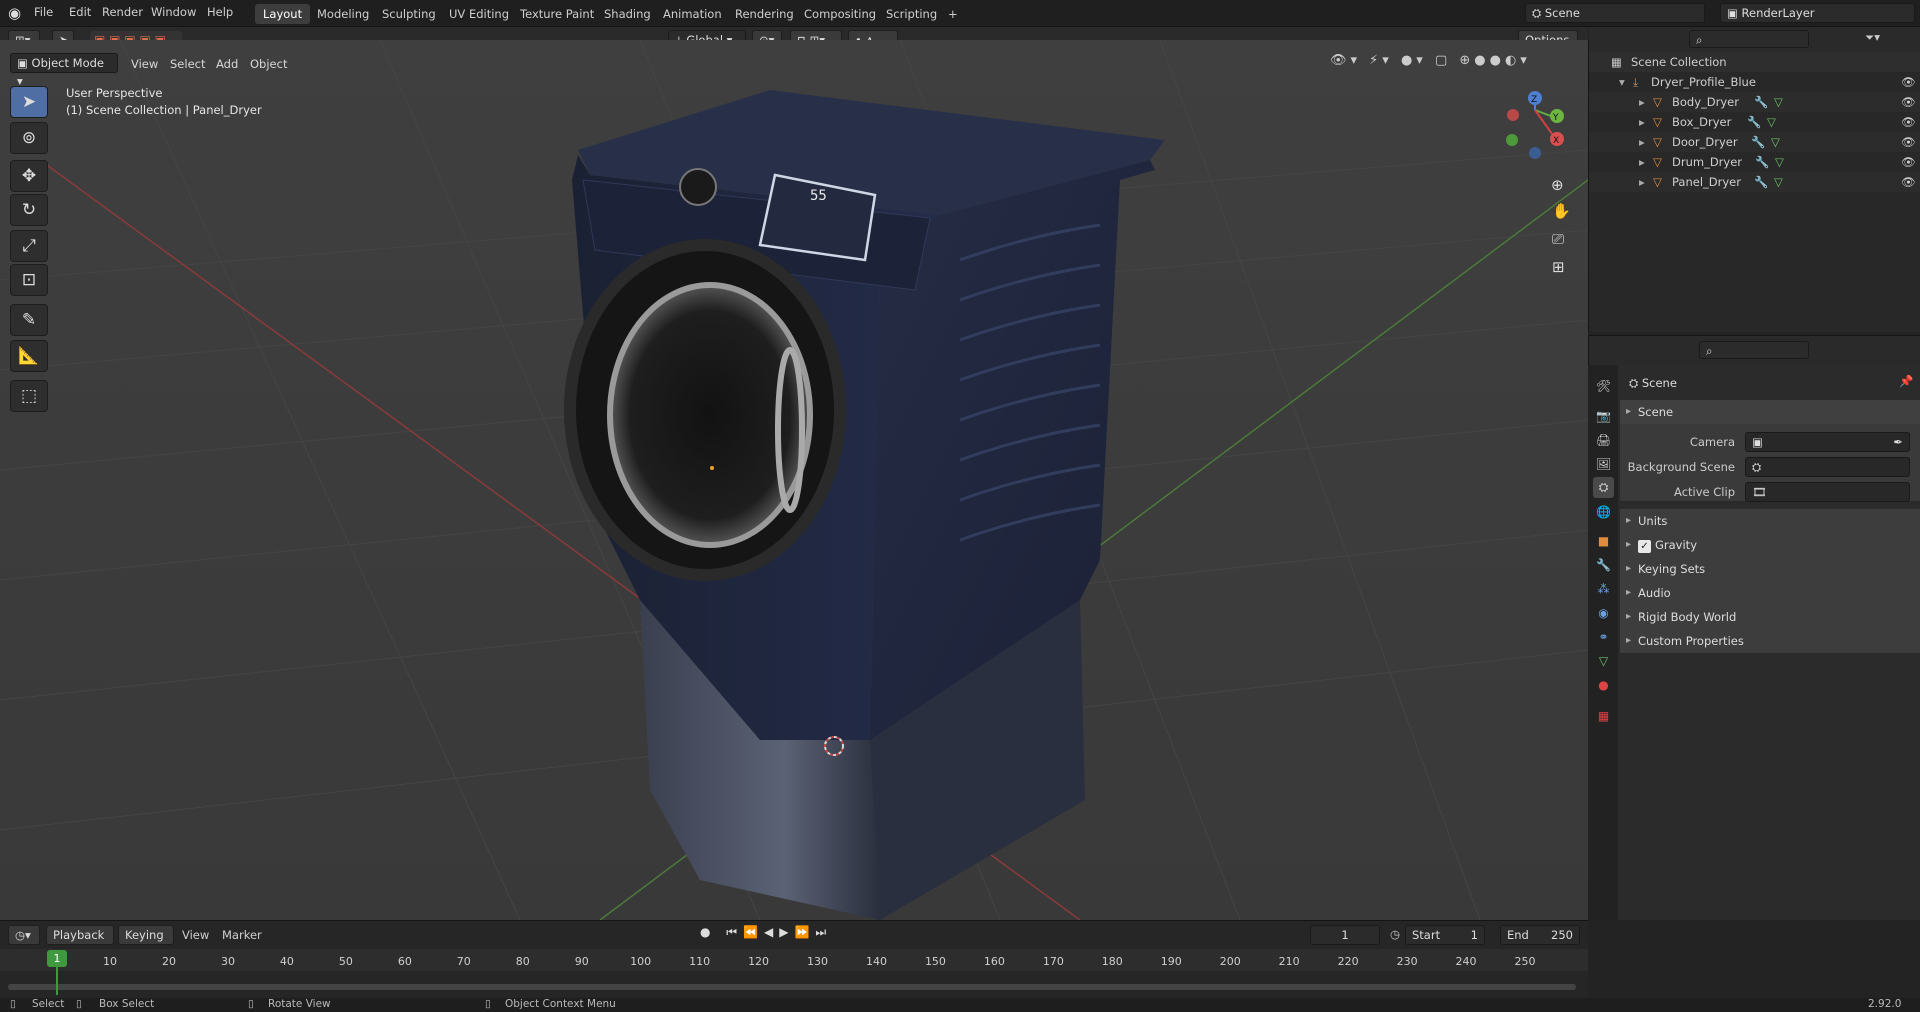 The width and height of the screenshot is (1920, 1012). What do you see at coordinates (29, 396) in the screenshot?
I see `add-cube-tool-icon: ⬚` at bounding box center [29, 396].